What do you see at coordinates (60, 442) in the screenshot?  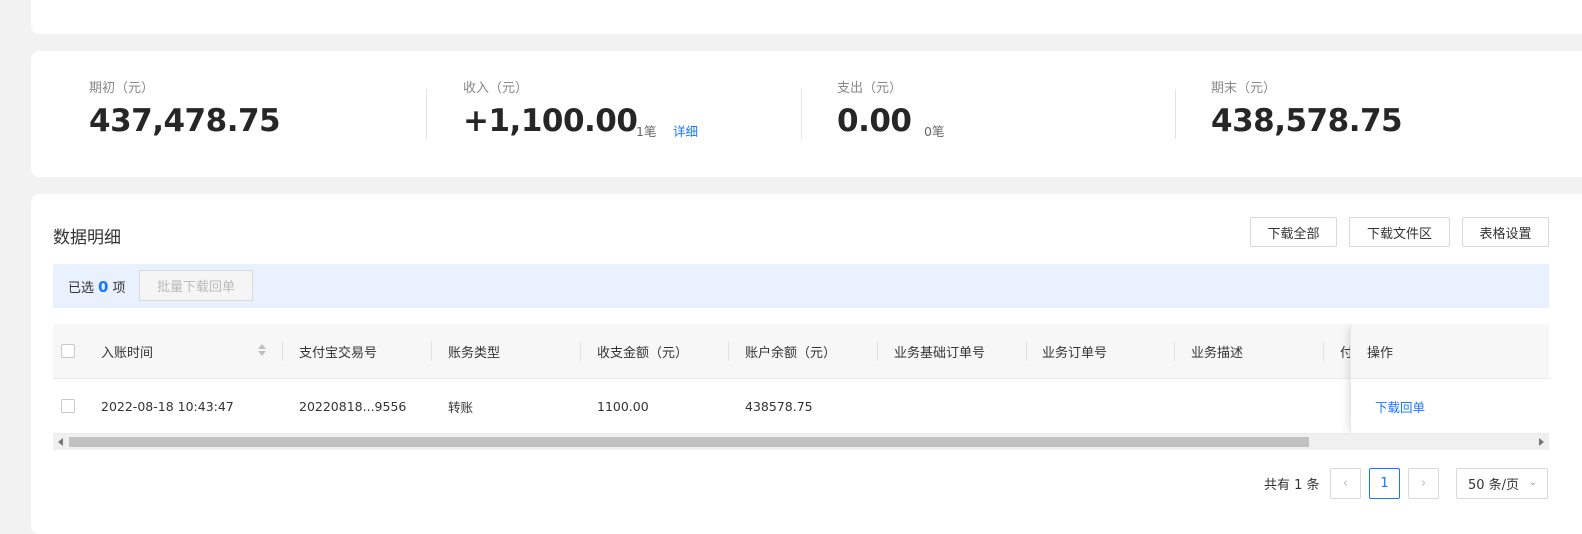 I see `scroll-left-icon` at bounding box center [60, 442].